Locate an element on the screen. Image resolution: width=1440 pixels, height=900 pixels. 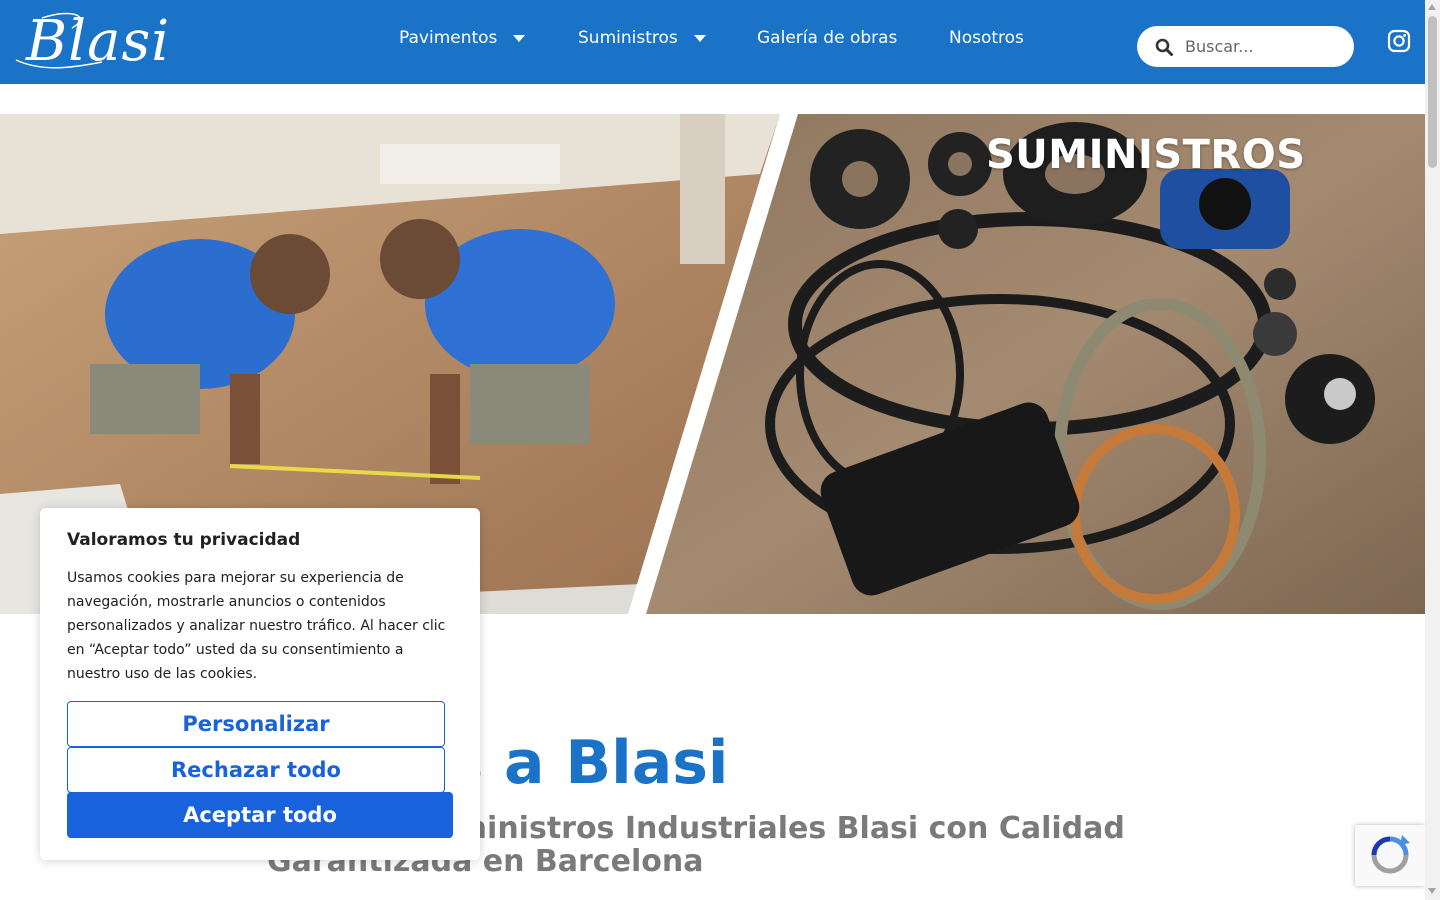
instagram-icon is located at coordinates (1399, 41).